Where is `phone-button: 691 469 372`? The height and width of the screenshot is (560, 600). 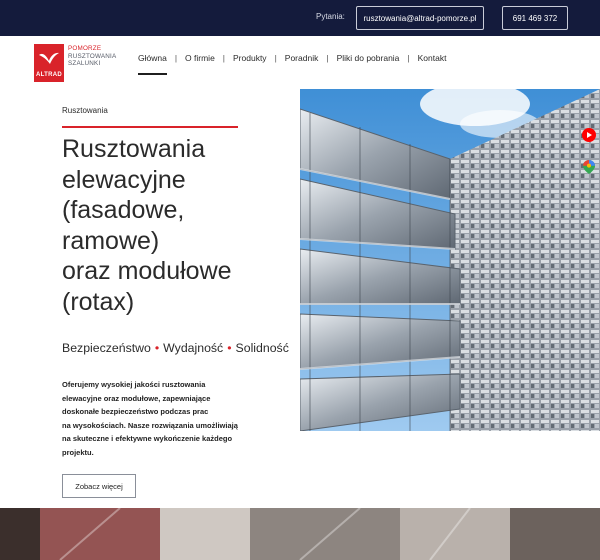 phone-button: 691 469 372 is located at coordinates (535, 18).